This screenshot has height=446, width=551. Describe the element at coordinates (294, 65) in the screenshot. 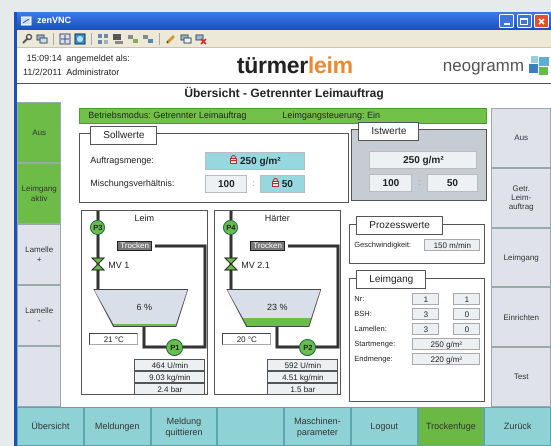

I see `logo-text: türmerleim` at that location.